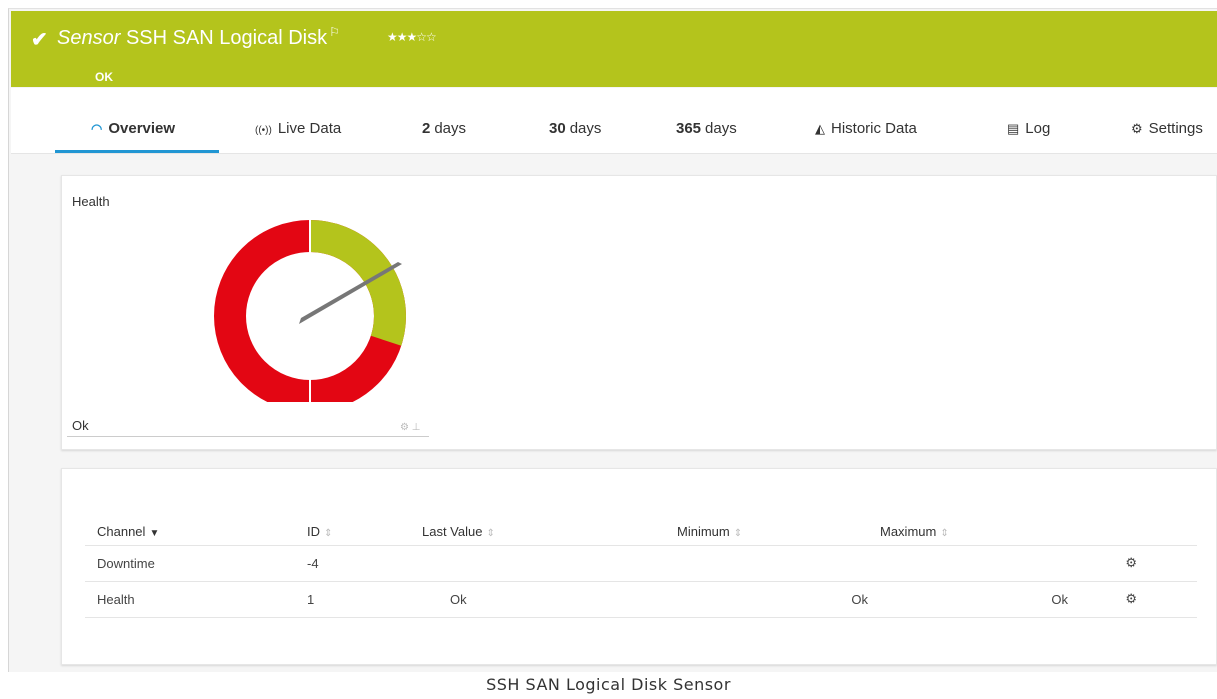  What do you see at coordinates (80, 425) in the screenshot?
I see `gauge-value: Ok` at bounding box center [80, 425].